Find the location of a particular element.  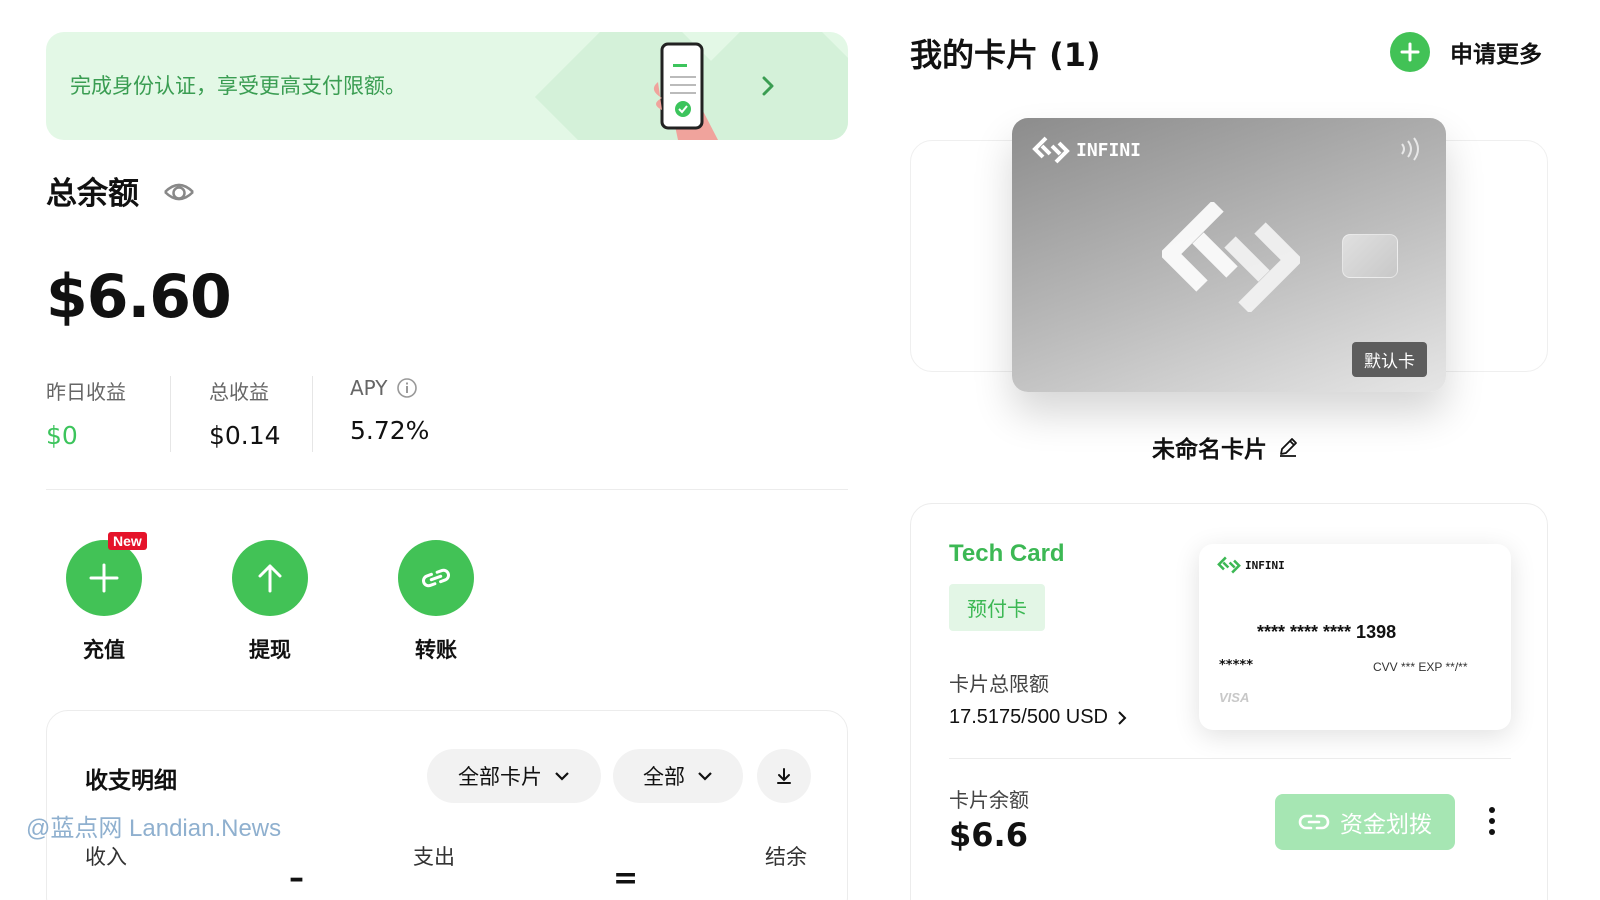

card-limit-value: 17.5175/500 USD is located at coordinates (1029, 717).